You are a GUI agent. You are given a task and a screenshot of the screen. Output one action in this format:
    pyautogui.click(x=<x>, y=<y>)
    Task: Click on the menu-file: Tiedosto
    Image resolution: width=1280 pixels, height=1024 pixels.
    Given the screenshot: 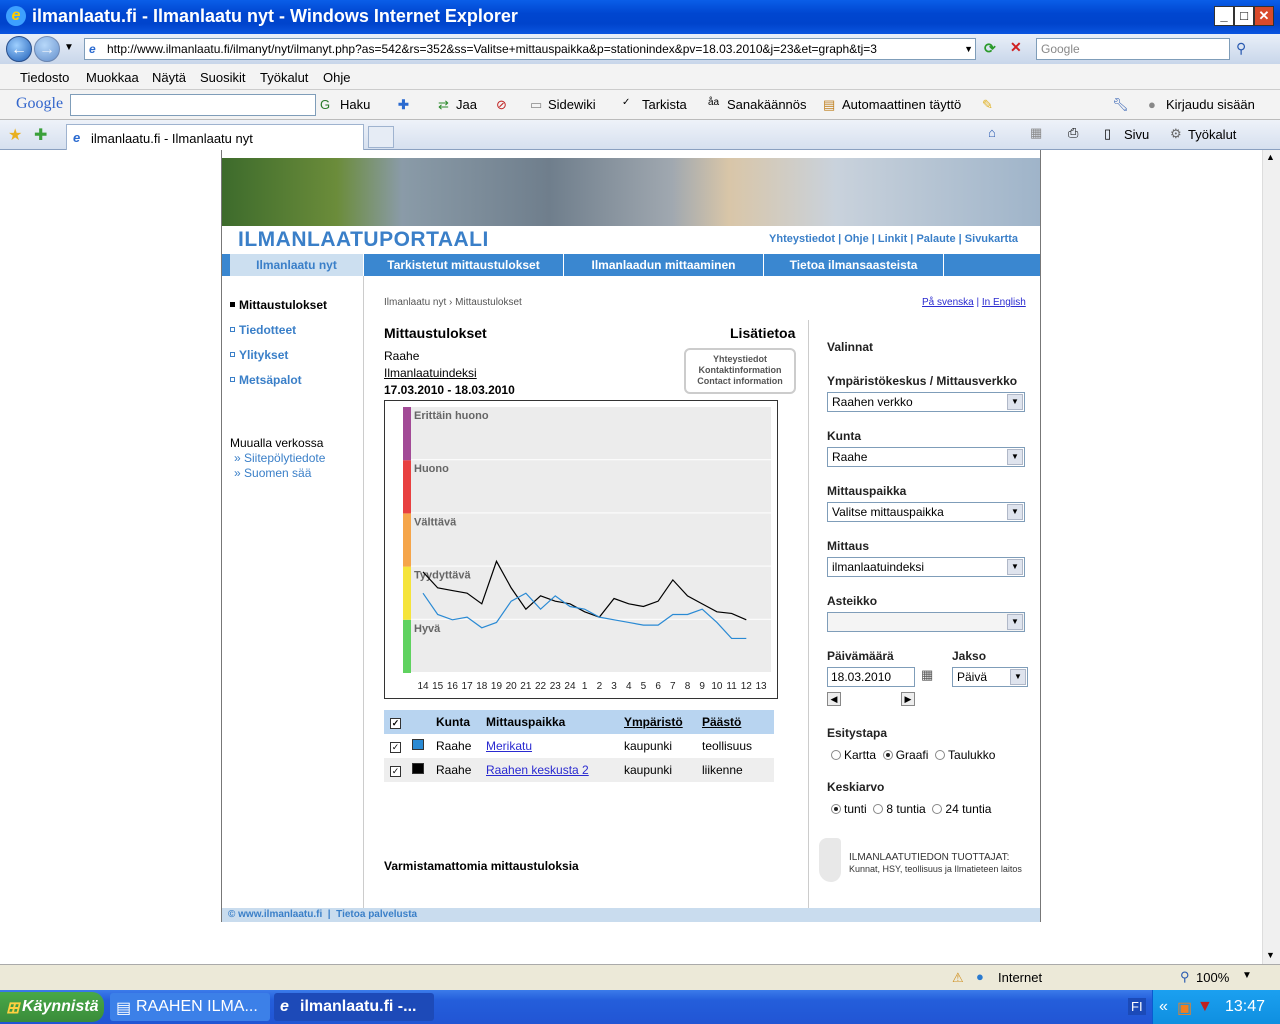 What is the action you would take?
    pyautogui.click(x=44, y=77)
    